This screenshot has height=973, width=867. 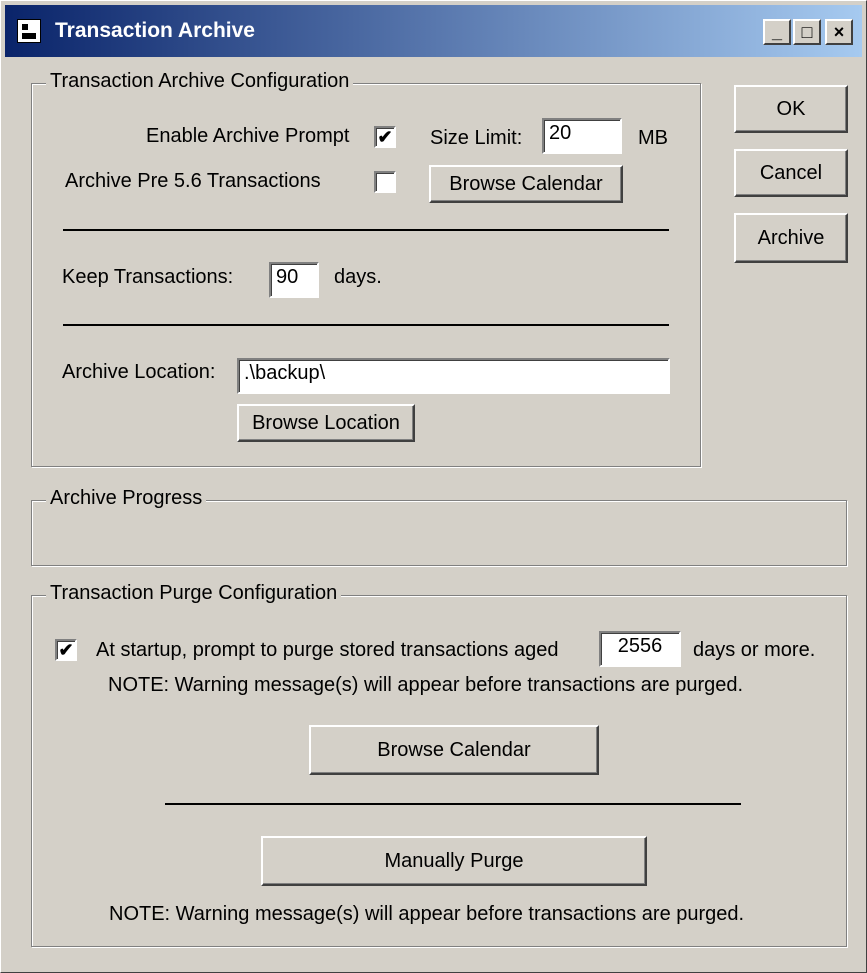 What do you see at coordinates (582, 136) in the screenshot?
I see `size-limit-input: 20` at bounding box center [582, 136].